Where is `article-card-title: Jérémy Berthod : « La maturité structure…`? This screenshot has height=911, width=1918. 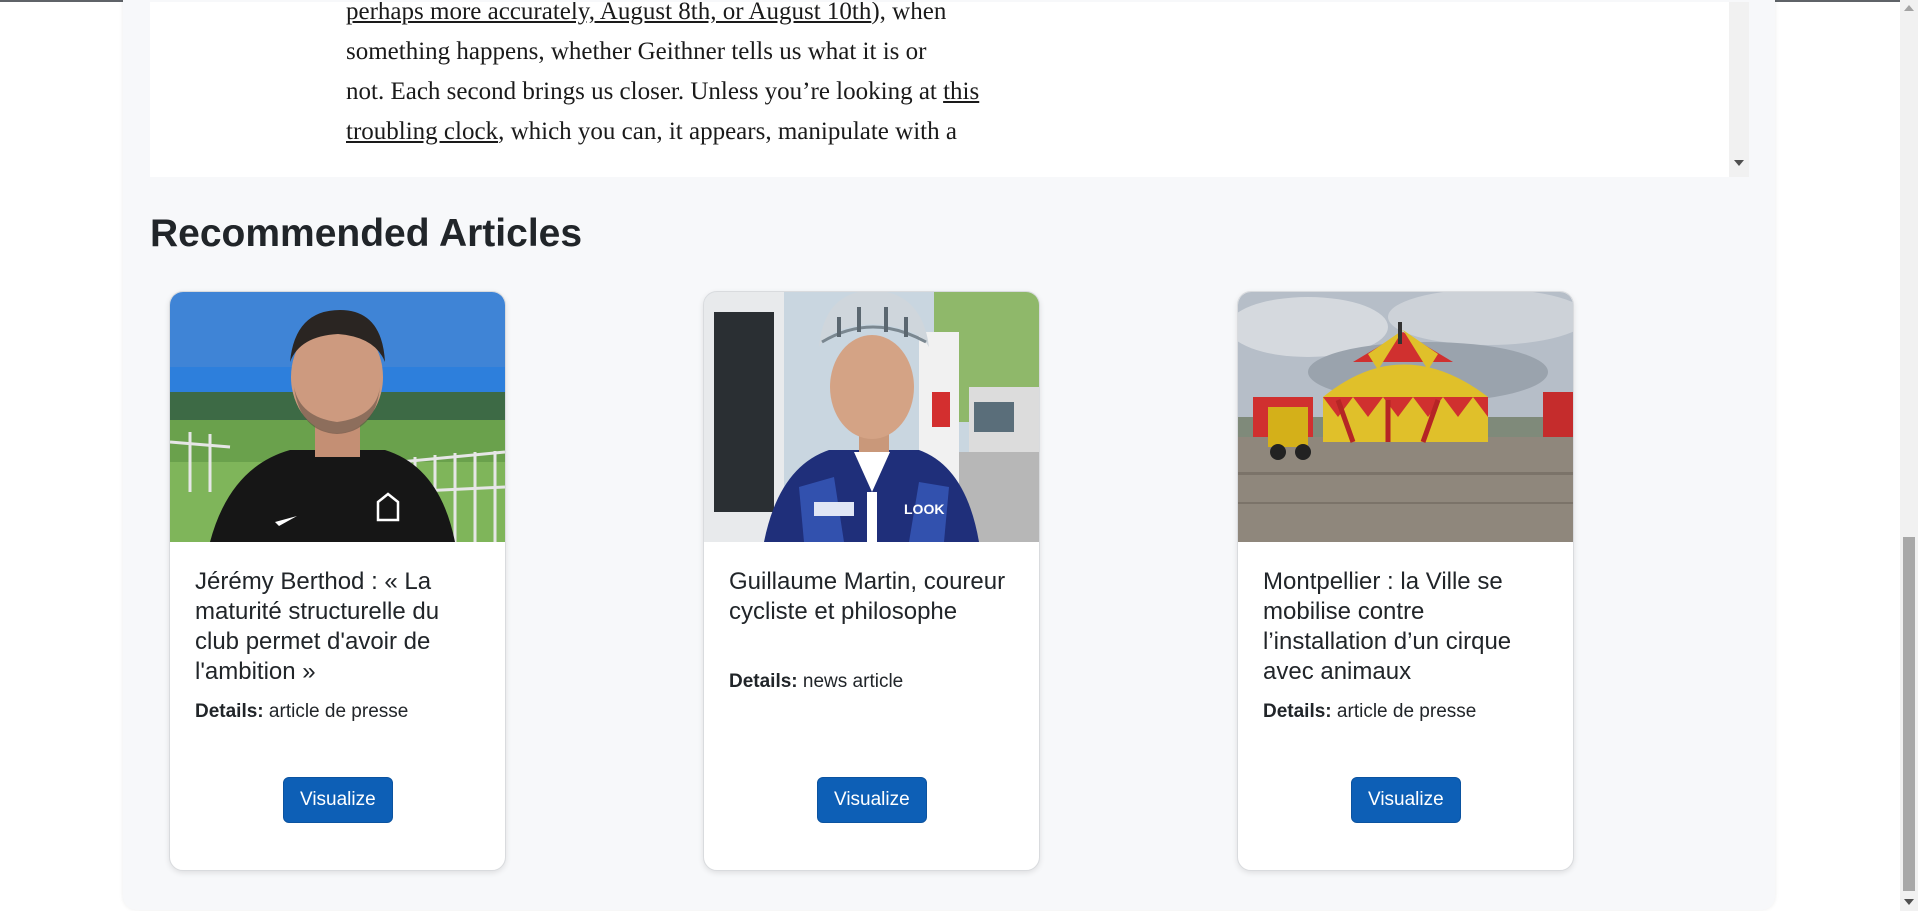
article-card-title: Jérémy Berthod : « La maturité structure… is located at coordinates (317, 626).